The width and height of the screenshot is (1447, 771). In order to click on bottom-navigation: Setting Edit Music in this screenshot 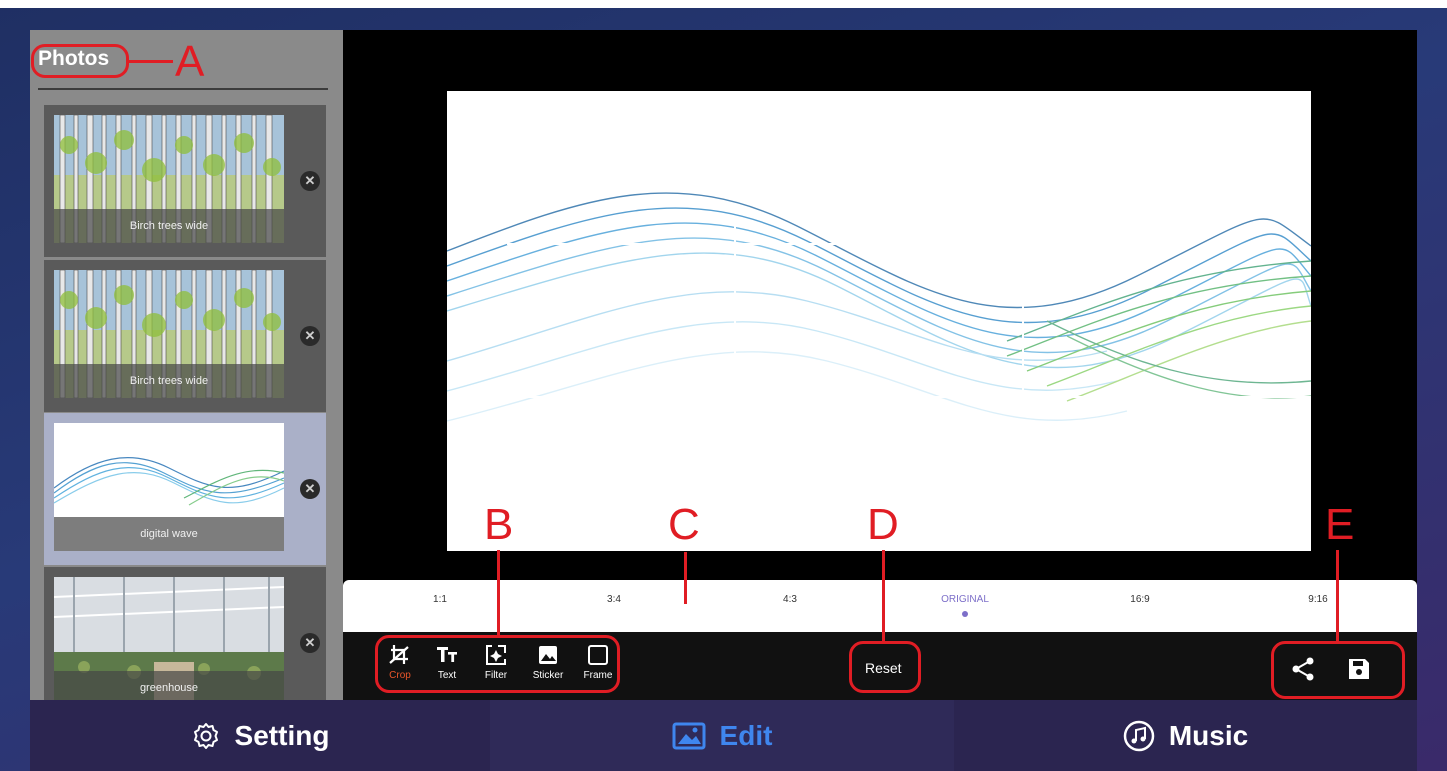, I will do `click(723, 735)`.